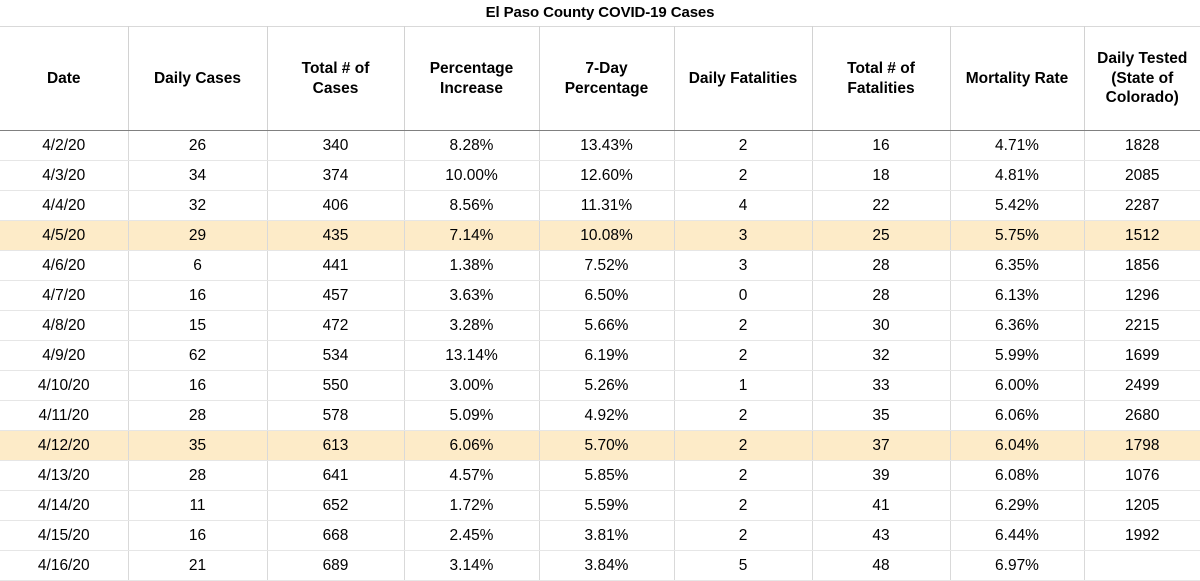  What do you see at coordinates (64, 535) in the screenshot?
I see `cell-date: 4/15/20` at bounding box center [64, 535].